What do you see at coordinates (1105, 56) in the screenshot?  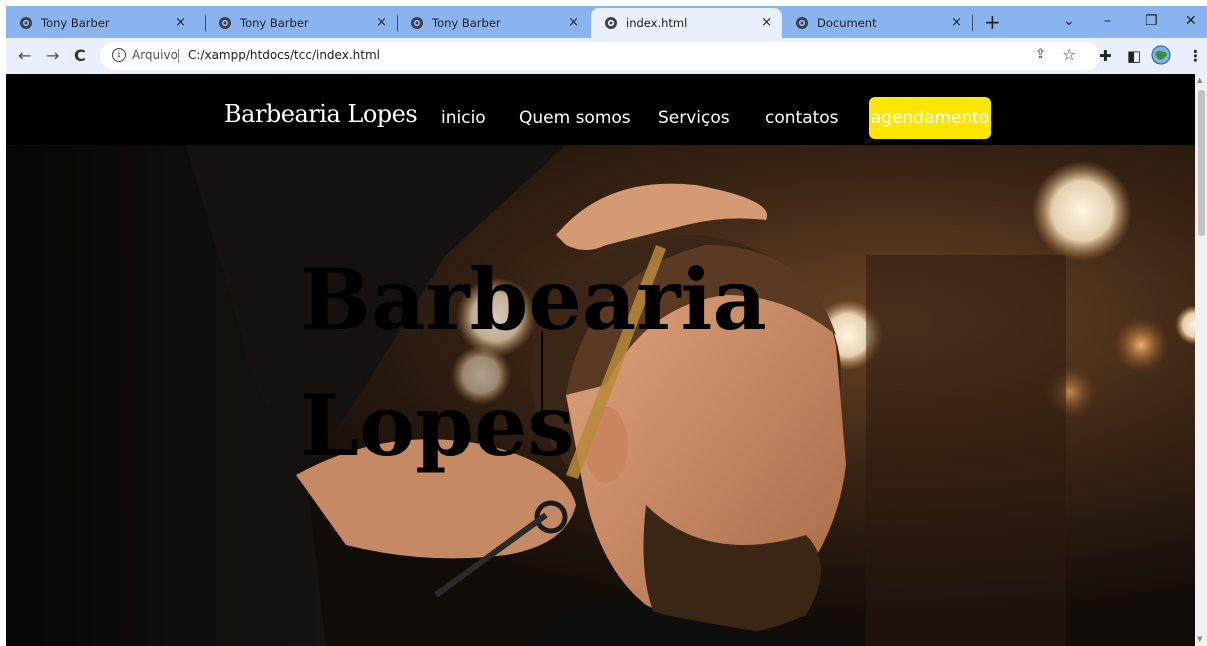 I see `extensions-icon: ✚` at bounding box center [1105, 56].